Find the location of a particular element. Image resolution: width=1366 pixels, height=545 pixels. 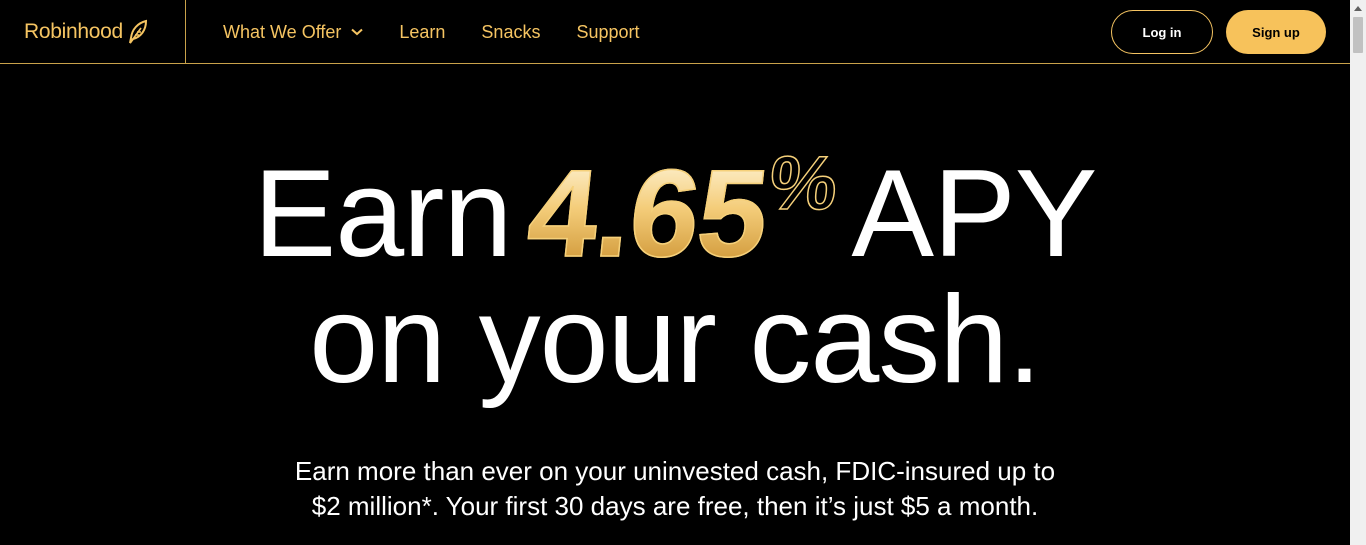

signup-button: Sign up is located at coordinates (1276, 32).